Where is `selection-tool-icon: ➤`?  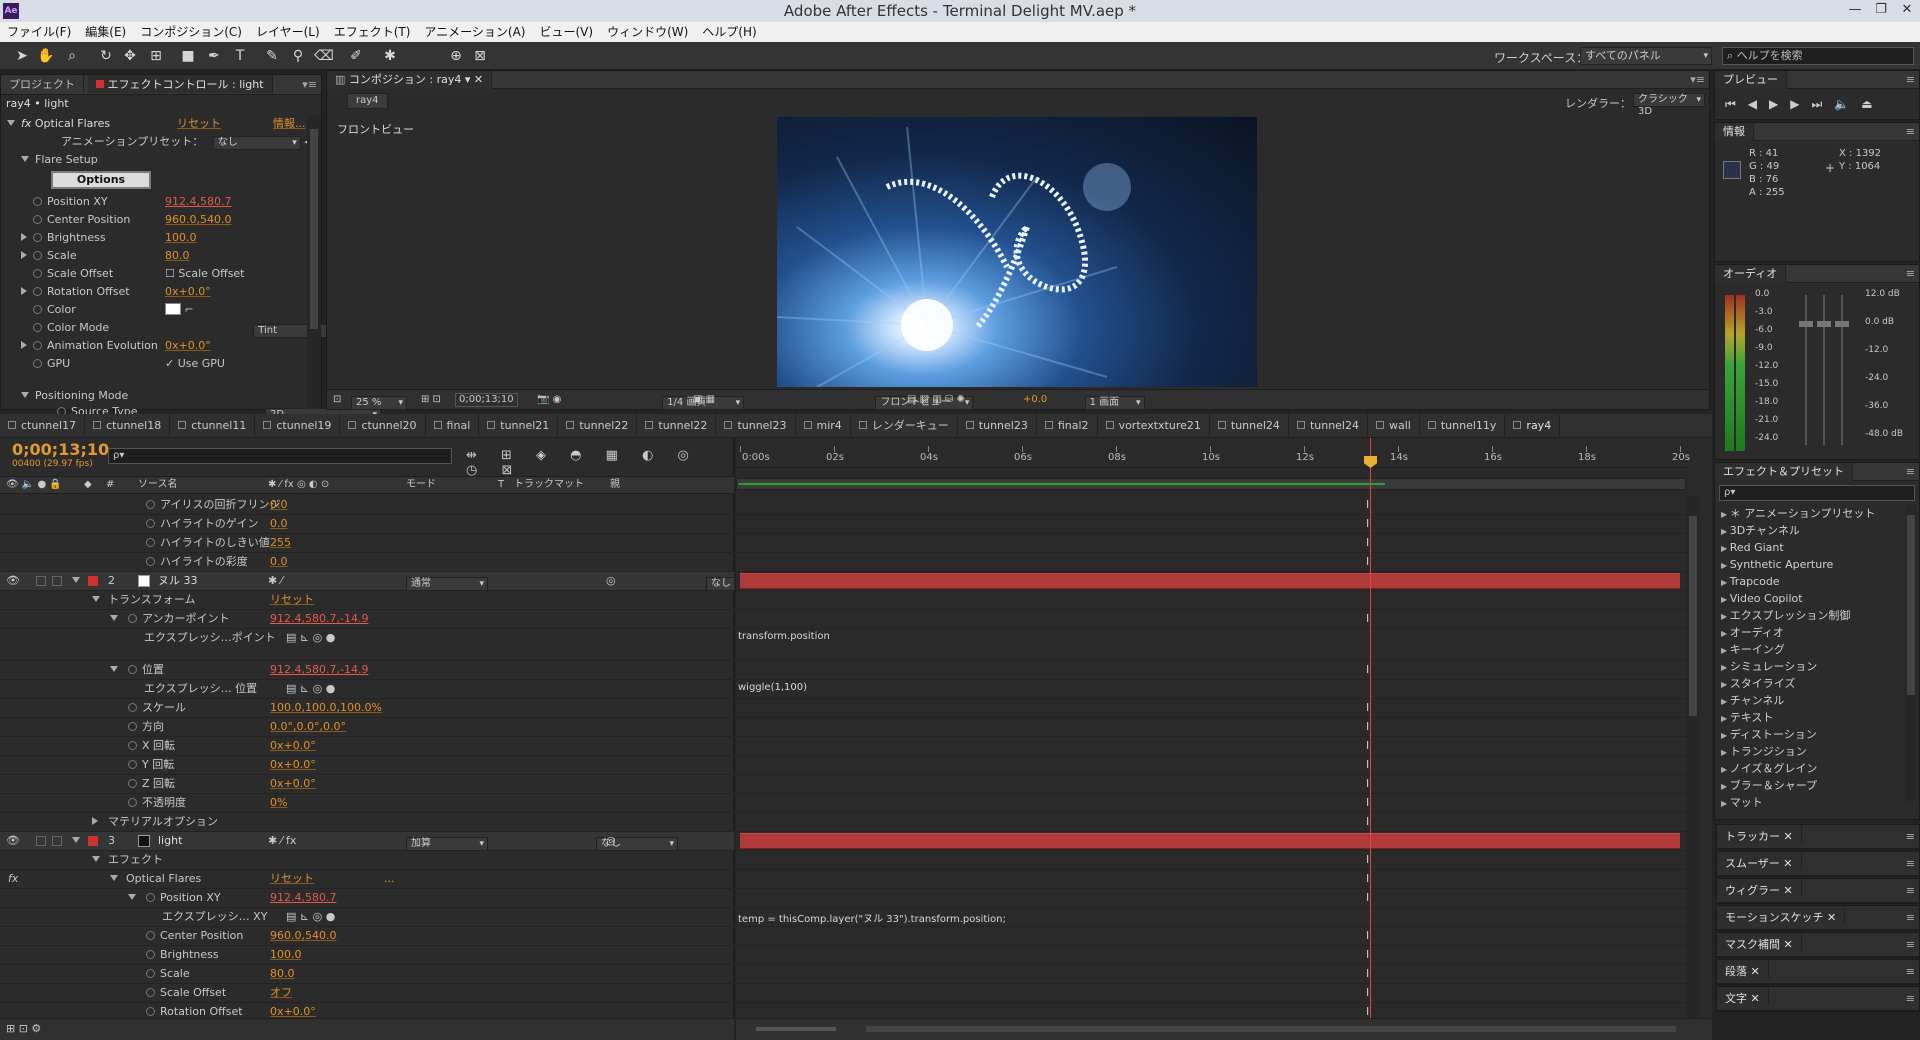 selection-tool-icon: ➤ is located at coordinates (22, 56).